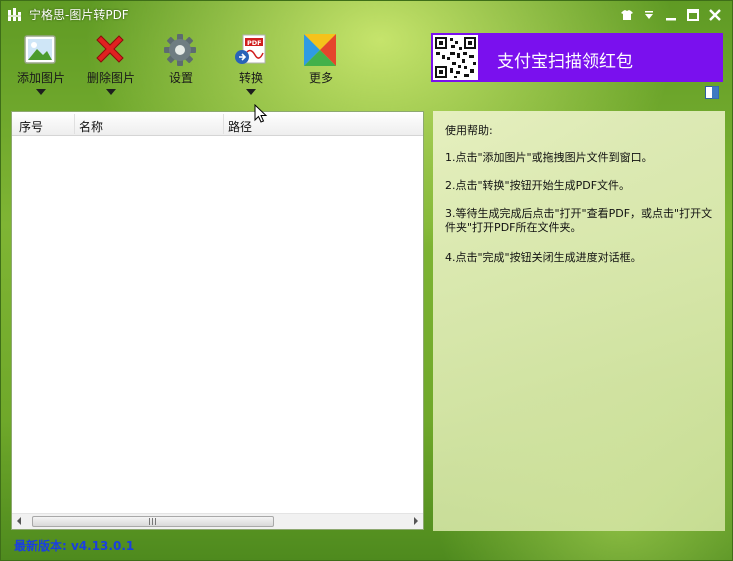  Describe the element at coordinates (180, 78) in the screenshot. I see `settings-label: 设置` at that location.